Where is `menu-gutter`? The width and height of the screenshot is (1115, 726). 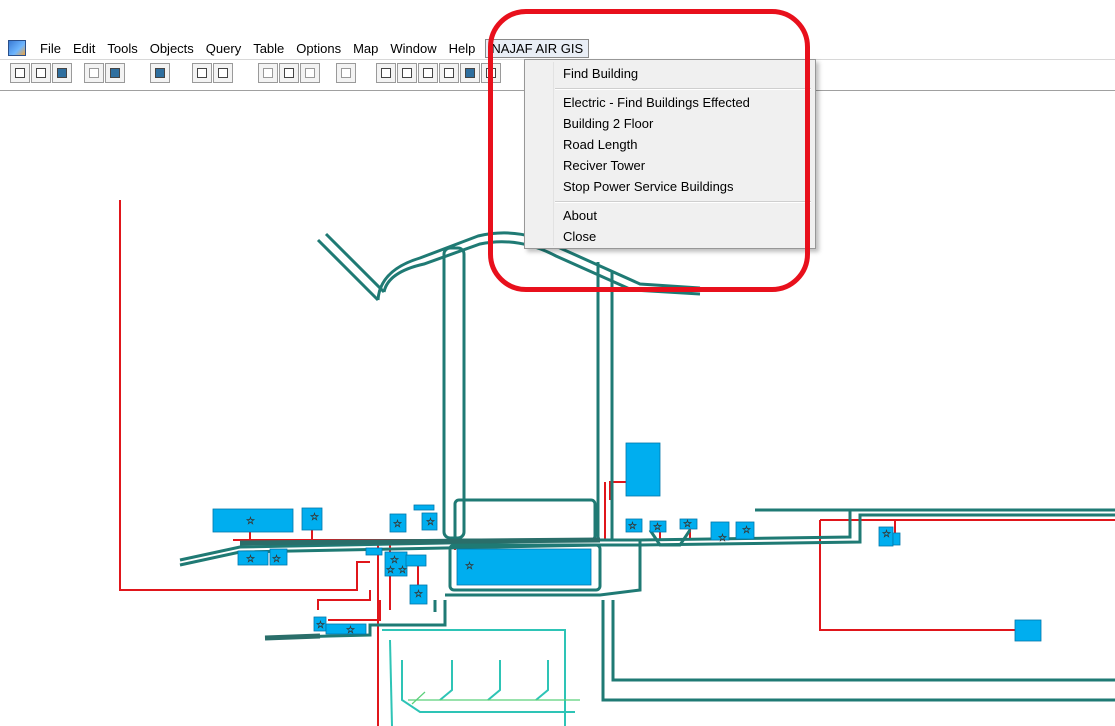 menu-gutter is located at coordinates (553, 154).